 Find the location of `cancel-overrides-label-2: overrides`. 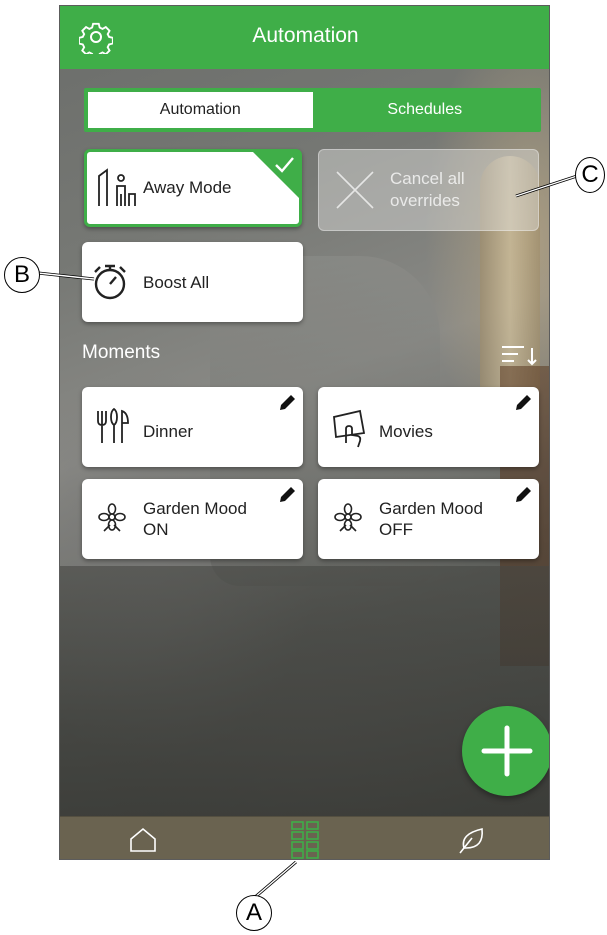

cancel-overrides-label-2: overrides is located at coordinates (425, 200).